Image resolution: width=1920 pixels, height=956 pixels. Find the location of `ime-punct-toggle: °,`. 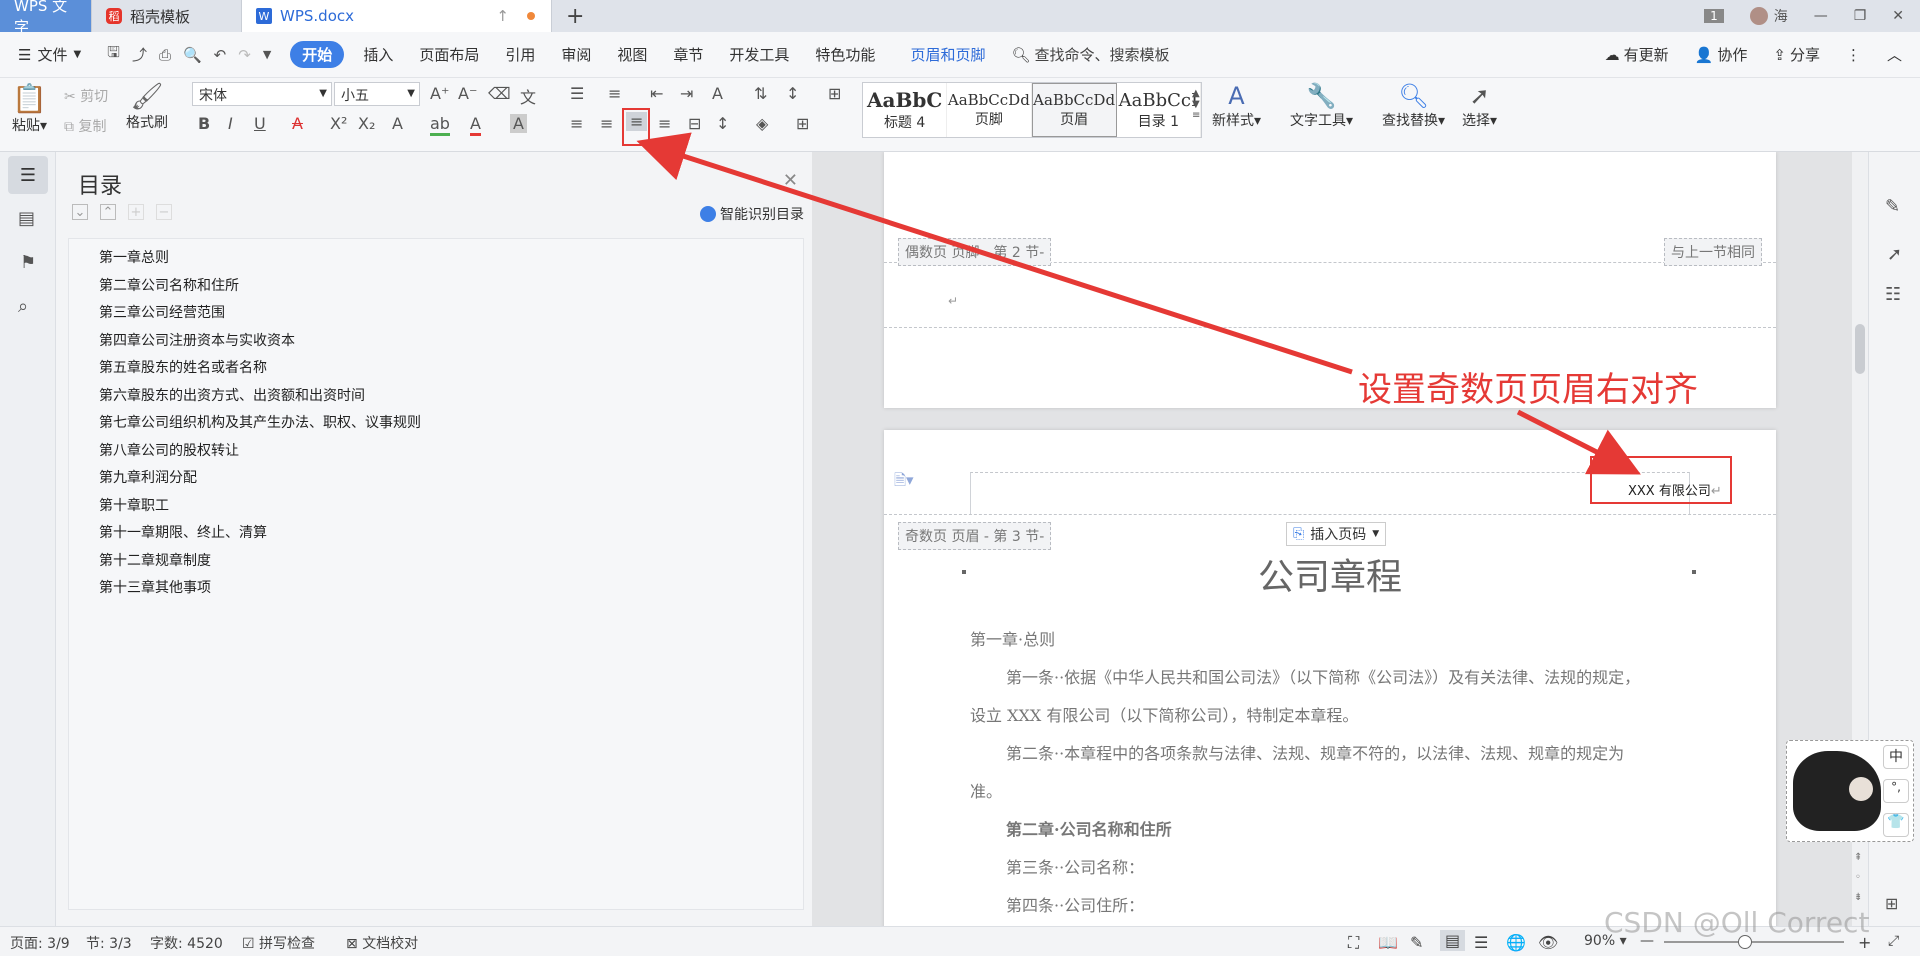

ime-punct-toggle: °, is located at coordinates (1896, 791).